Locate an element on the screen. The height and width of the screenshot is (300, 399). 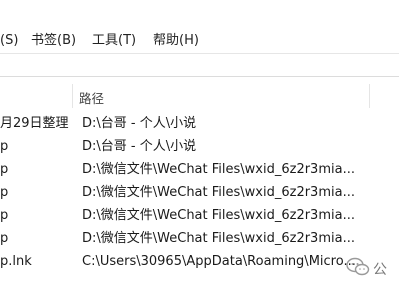
wechat-icon is located at coordinates (358, 269).